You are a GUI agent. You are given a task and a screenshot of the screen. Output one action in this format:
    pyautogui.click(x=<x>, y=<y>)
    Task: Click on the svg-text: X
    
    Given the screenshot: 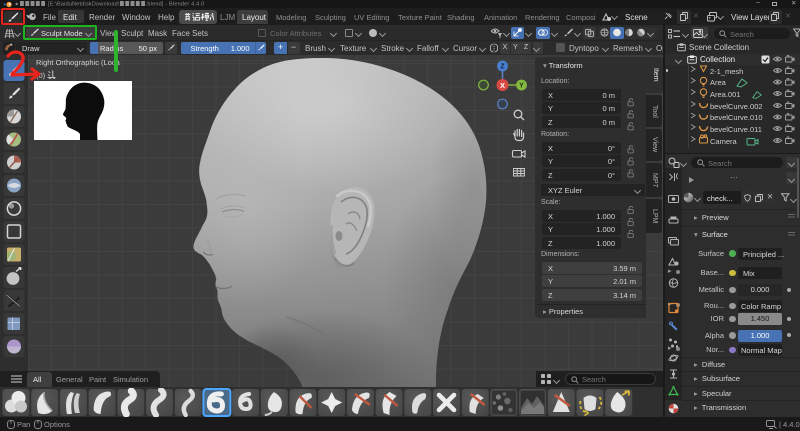 What is the action you would take?
    pyautogui.click(x=502, y=85)
    